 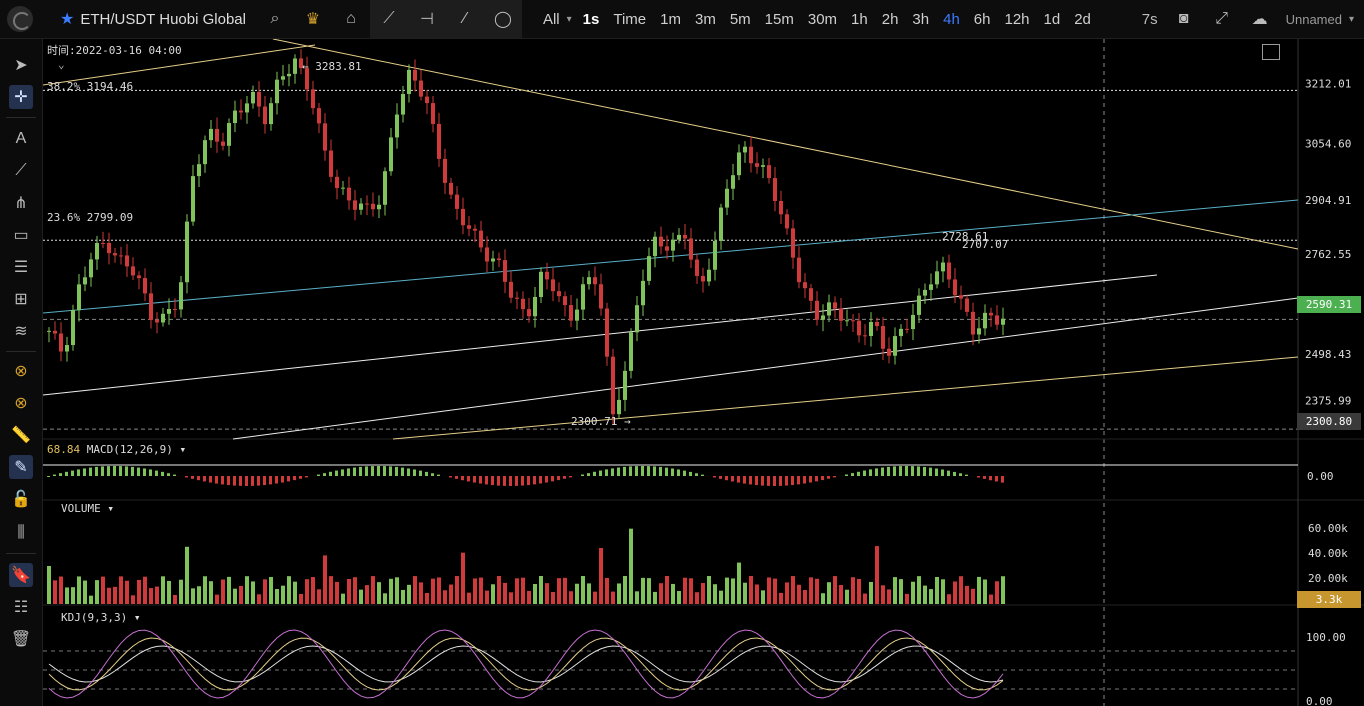 What do you see at coordinates (389, 19) in the screenshot?
I see `trend-line-tool-icon: ⟋` at bounding box center [389, 19].